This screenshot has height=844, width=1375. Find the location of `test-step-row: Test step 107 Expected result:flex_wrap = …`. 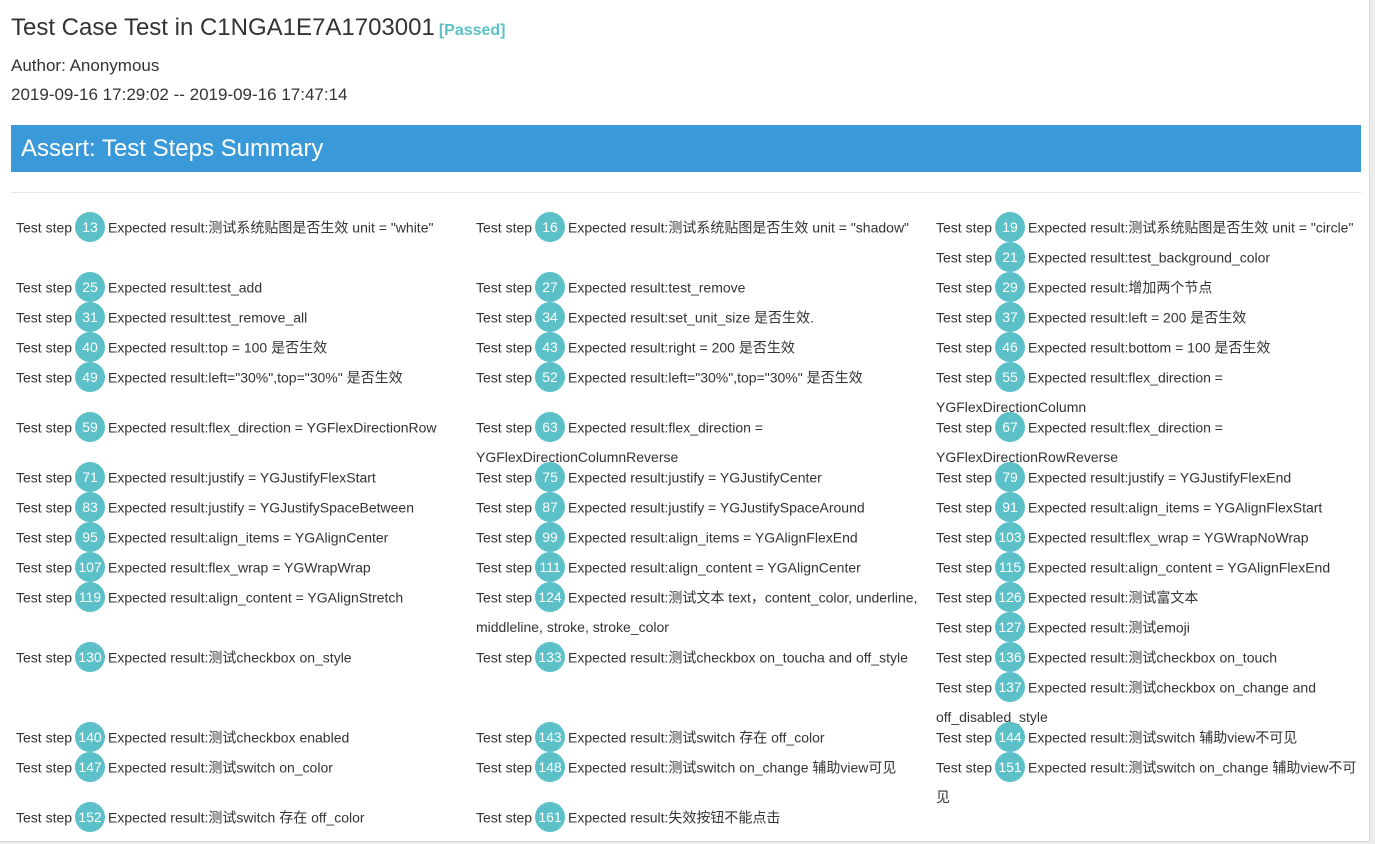

test-step-row: Test step 107 Expected result:flex_wrap = … is located at coordinates (238, 568).